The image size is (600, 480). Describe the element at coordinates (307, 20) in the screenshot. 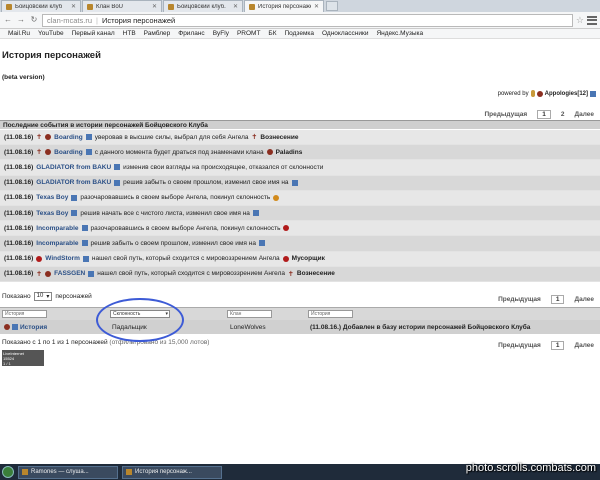

I see `url-input: clan-mcats.ru | История персонажей` at that location.